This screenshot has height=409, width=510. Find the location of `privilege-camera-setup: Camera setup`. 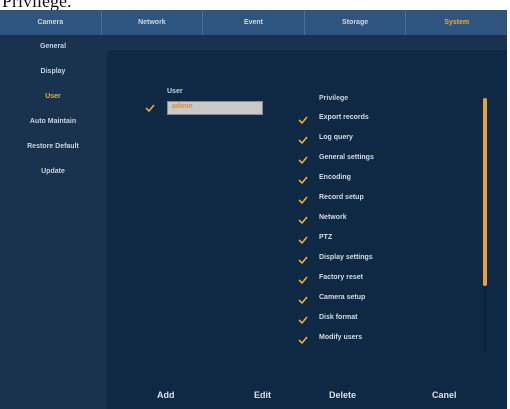

privilege-camera-setup: Camera setup is located at coordinates (342, 297).